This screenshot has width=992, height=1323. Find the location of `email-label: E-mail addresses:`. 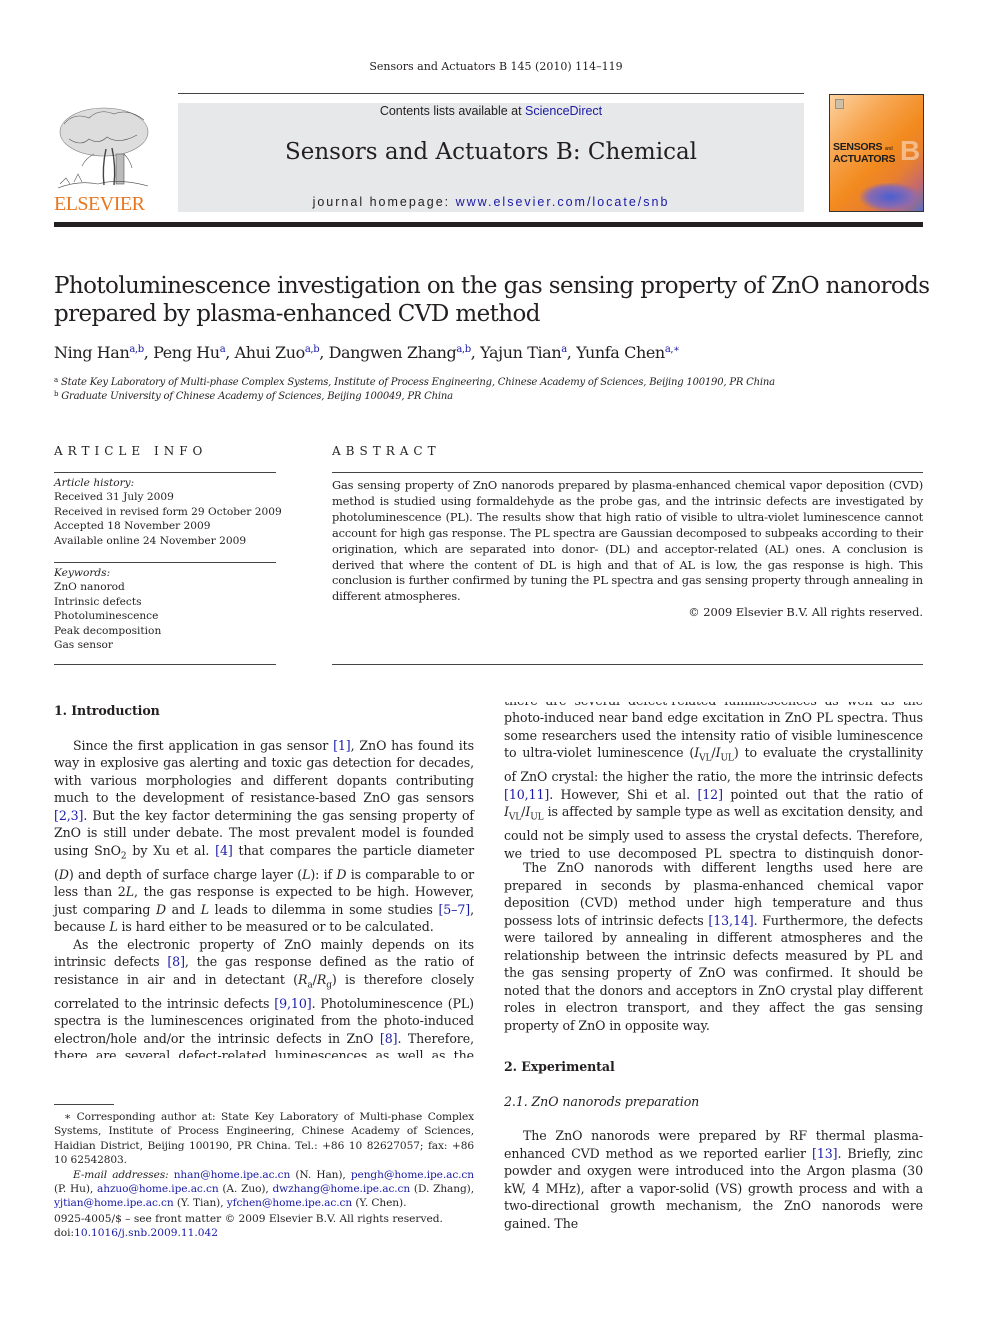

email-label: E-mail addresses: is located at coordinates (123, 1174).